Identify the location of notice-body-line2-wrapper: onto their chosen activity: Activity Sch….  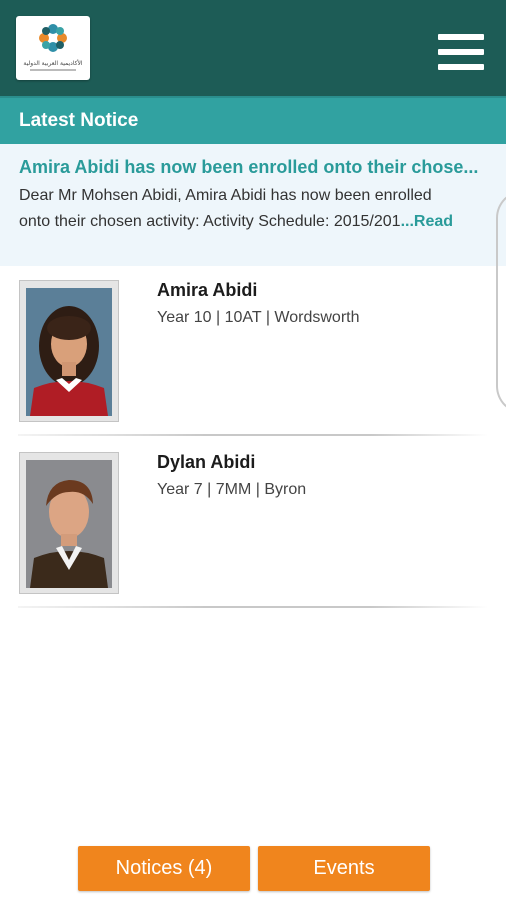
(255, 222).